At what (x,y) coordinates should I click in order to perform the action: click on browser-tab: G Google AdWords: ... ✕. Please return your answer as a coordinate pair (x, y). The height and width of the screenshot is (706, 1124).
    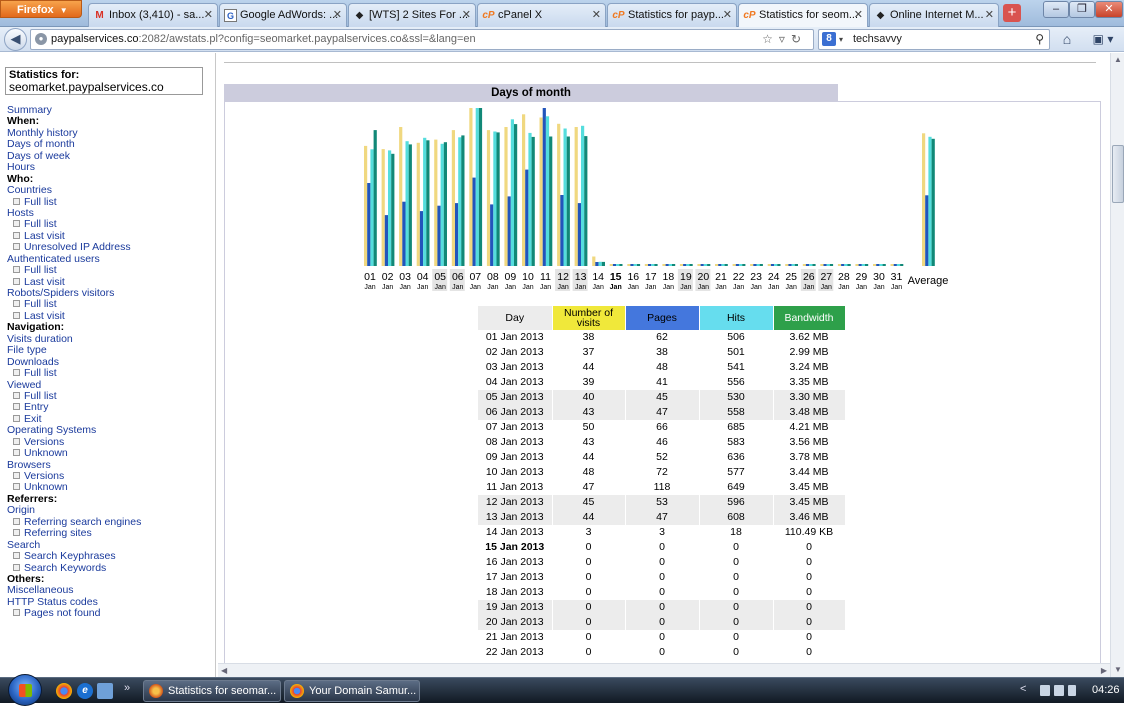
    Looking at the image, I should click on (283, 15).